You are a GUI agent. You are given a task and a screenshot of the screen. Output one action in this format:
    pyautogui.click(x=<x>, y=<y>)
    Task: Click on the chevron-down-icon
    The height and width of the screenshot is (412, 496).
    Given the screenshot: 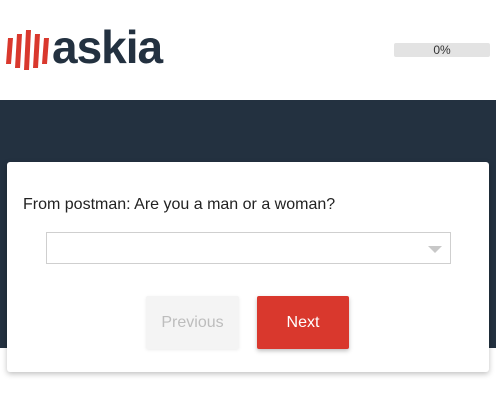 What is the action you would take?
    pyautogui.click(x=435, y=249)
    